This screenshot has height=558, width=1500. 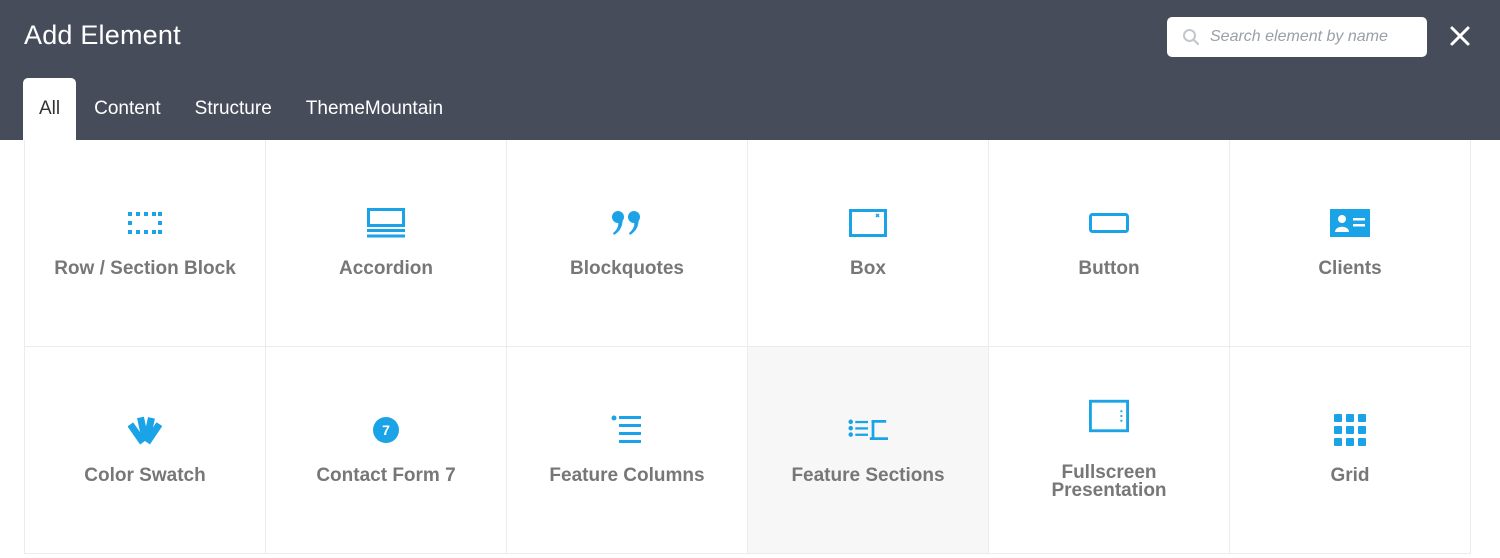 What do you see at coordinates (386, 268) in the screenshot?
I see `element-label: Accordion` at bounding box center [386, 268].